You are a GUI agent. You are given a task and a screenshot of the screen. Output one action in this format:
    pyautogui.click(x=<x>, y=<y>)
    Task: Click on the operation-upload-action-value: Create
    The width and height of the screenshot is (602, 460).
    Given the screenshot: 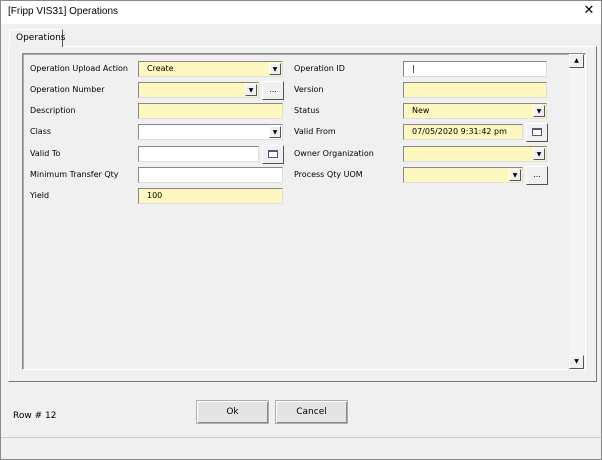 What is the action you would take?
    pyautogui.click(x=160, y=68)
    